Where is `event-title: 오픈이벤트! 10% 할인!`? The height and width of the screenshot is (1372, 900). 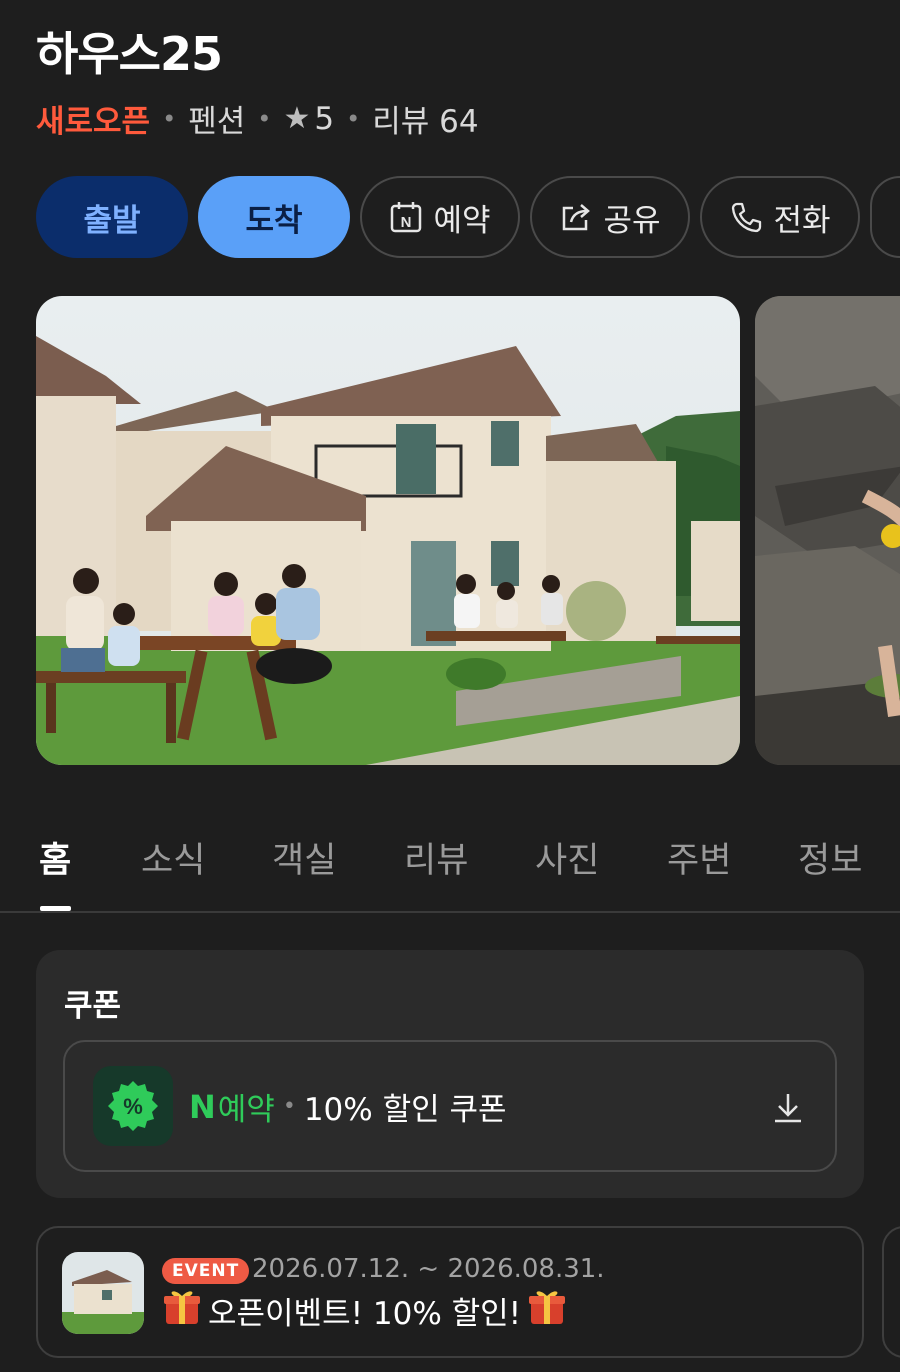 event-title: 오픈이벤트! 10% 할인! is located at coordinates (365, 1313).